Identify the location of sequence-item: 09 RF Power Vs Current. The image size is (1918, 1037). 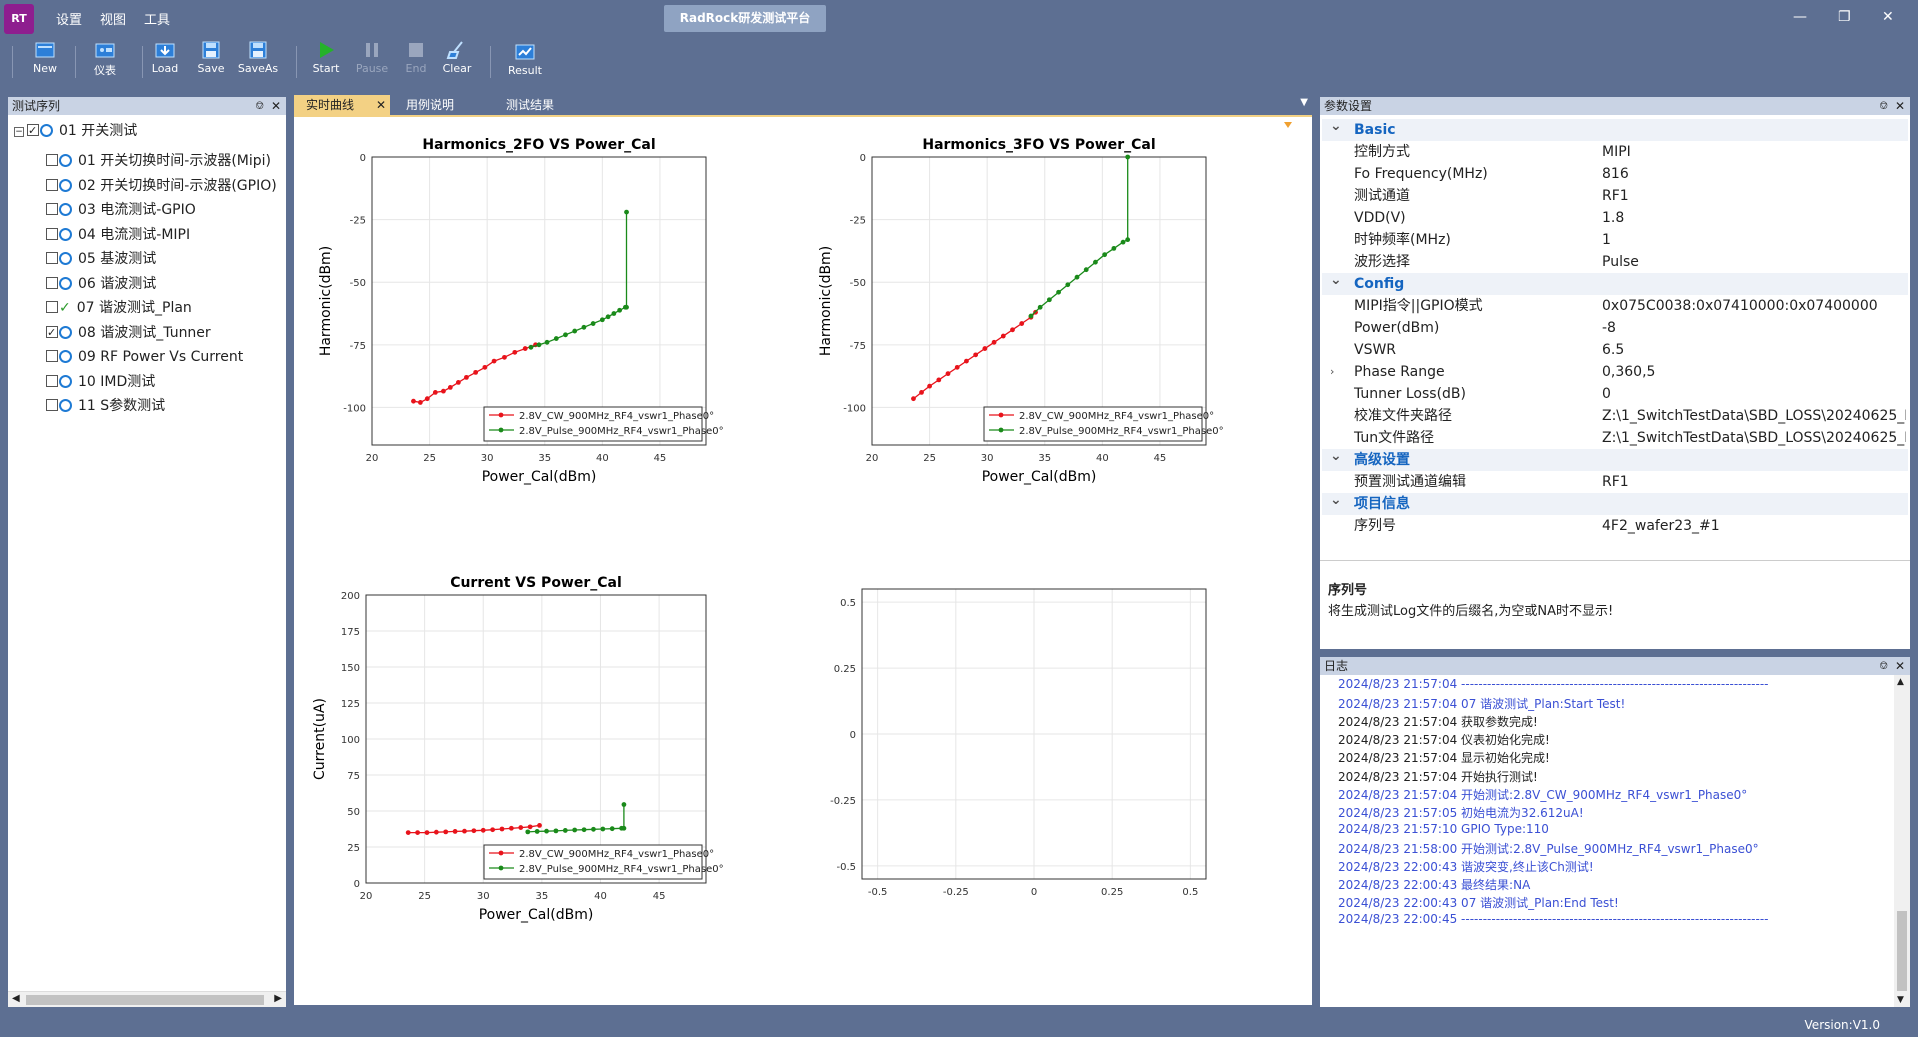
(144, 357).